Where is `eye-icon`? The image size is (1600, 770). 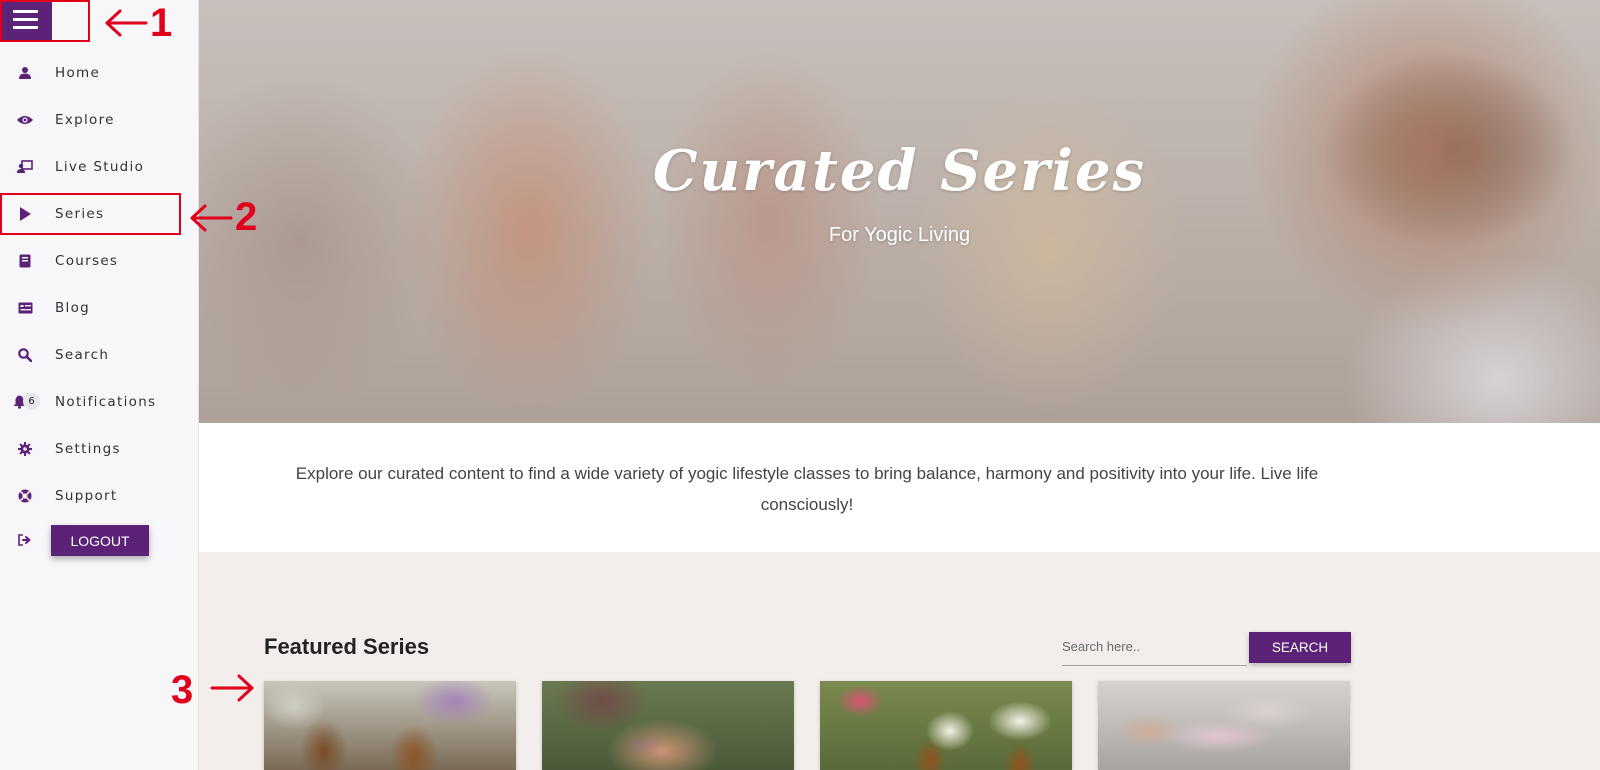 eye-icon is located at coordinates (25, 120).